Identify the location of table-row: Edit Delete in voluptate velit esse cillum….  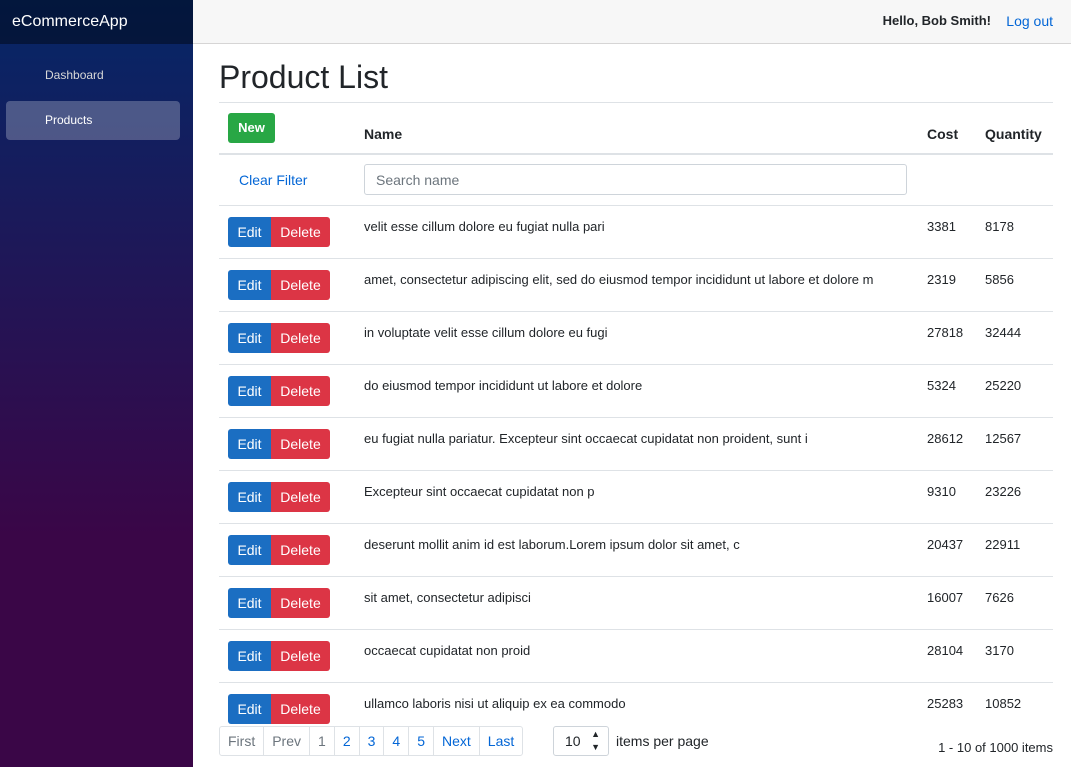
(636, 338).